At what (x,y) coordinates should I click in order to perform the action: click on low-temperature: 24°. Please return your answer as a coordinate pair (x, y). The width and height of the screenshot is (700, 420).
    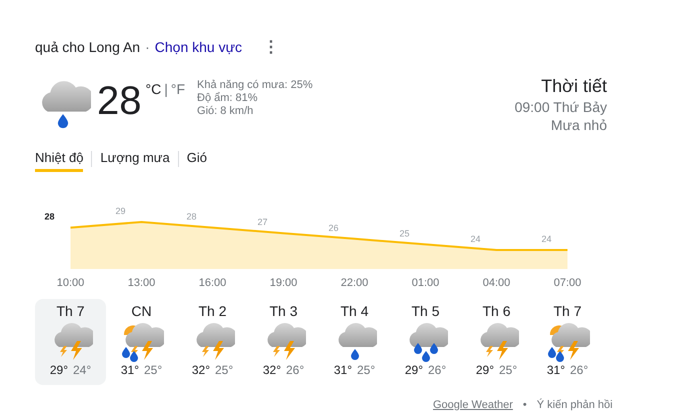
    Looking at the image, I should click on (82, 370).